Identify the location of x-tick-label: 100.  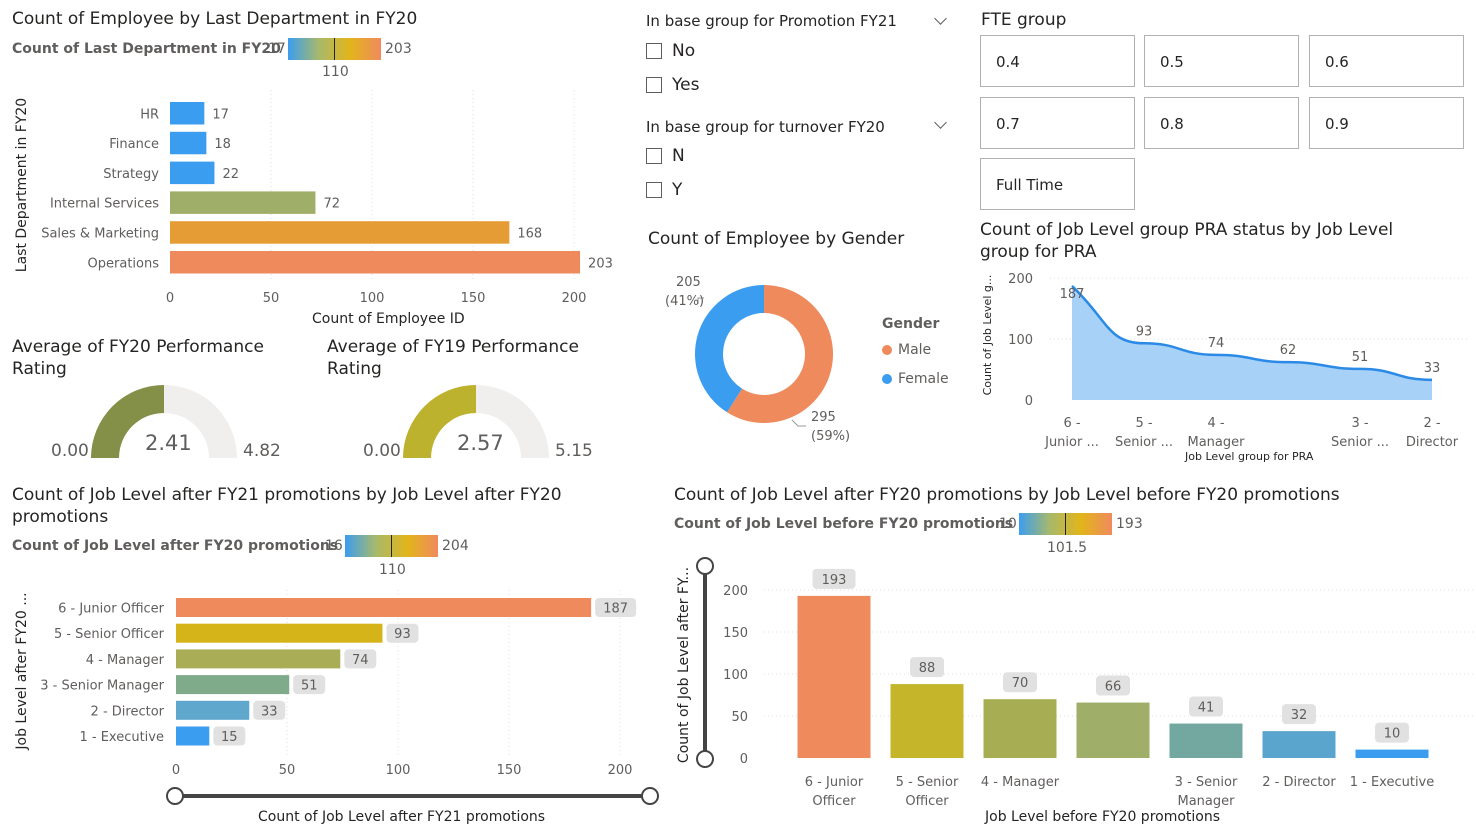
(372, 298).